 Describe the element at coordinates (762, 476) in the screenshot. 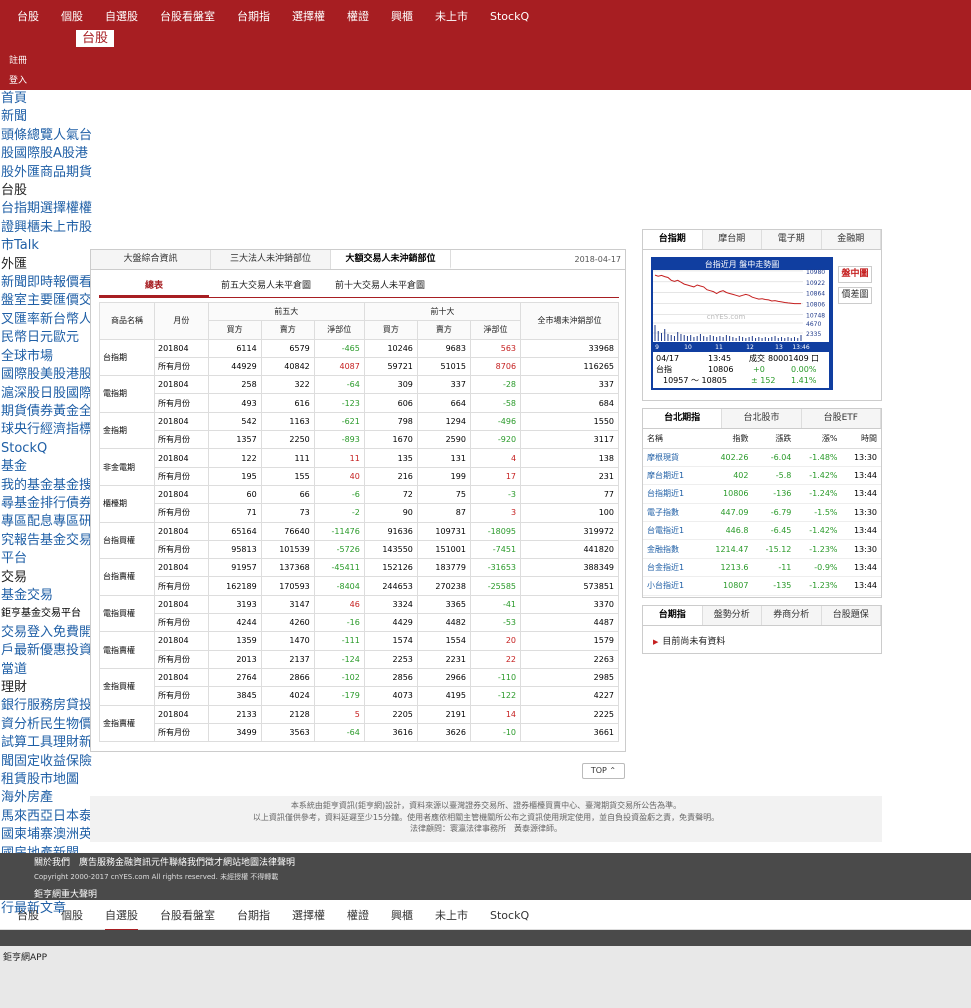

I see `quote-row: 摩台期近1 402 -5.8 -1.42% 13:44` at that location.